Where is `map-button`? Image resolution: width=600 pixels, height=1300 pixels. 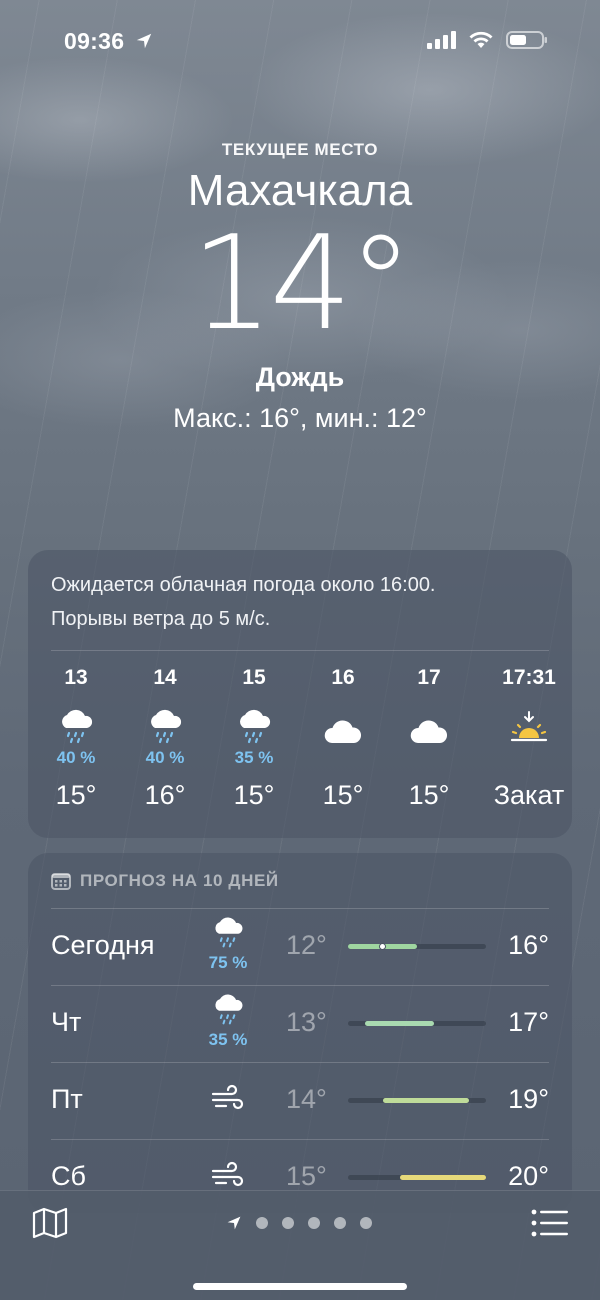 map-button is located at coordinates (50, 1223).